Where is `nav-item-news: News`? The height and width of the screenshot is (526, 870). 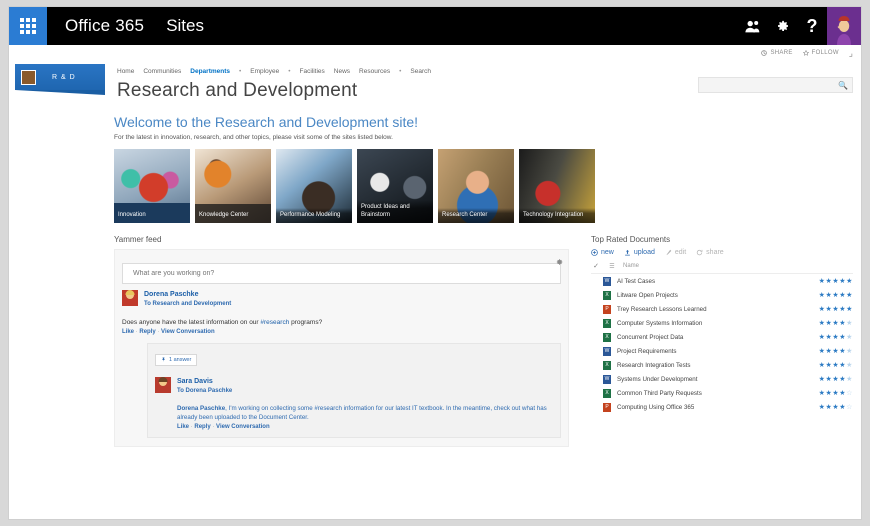
nav-item-news: News is located at coordinates (342, 71).